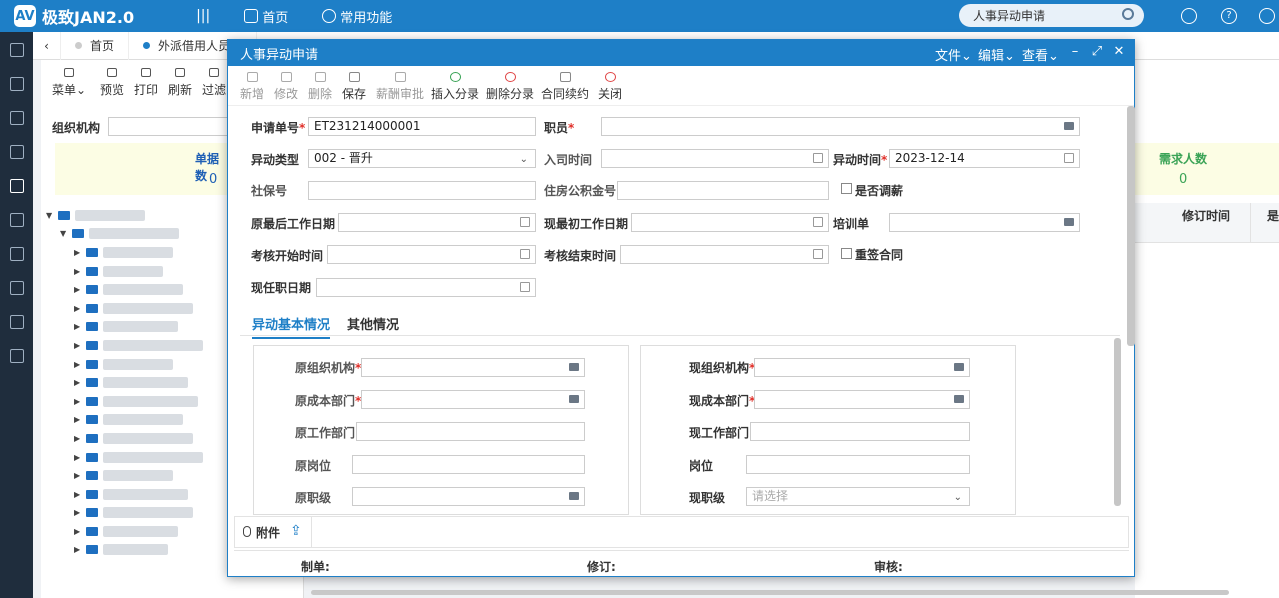 The height and width of the screenshot is (598, 1279). What do you see at coordinates (168, 126) in the screenshot?
I see `org-input` at bounding box center [168, 126].